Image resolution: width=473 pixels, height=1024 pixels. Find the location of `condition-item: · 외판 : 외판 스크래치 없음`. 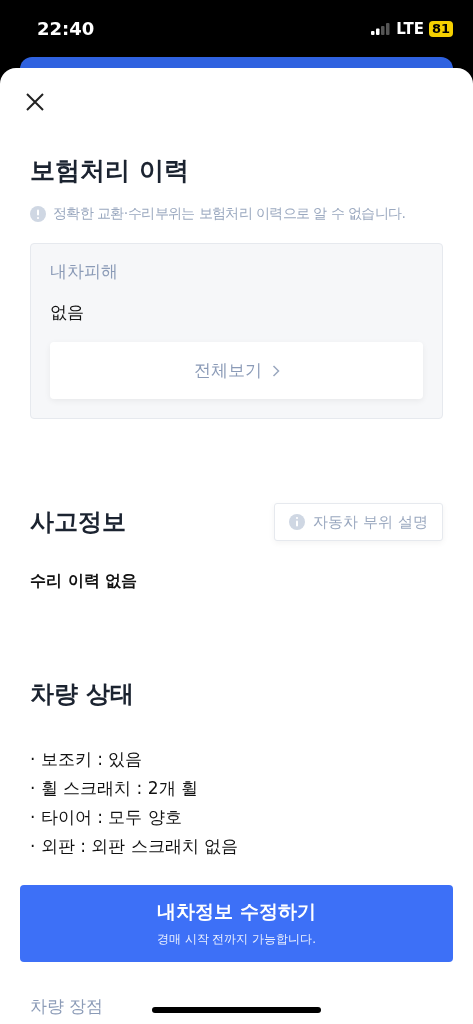

condition-item: · 외판 : 외판 스크래치 없음 is located at coordinates (135, 846).